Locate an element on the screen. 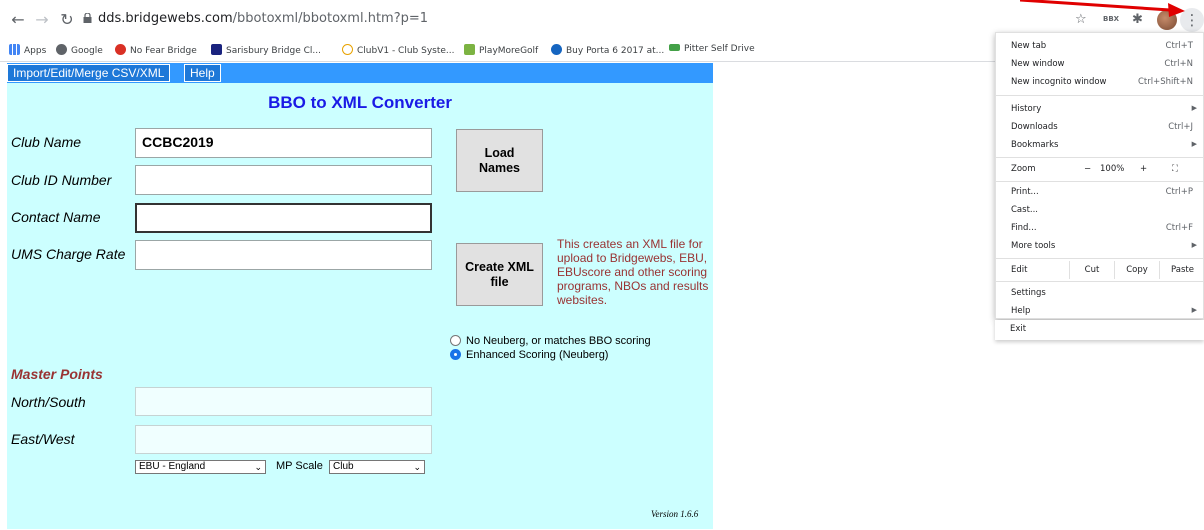 This screenshot has width=1204, height=530. menu-settings: Settings is located at coordinates (1100, 293).